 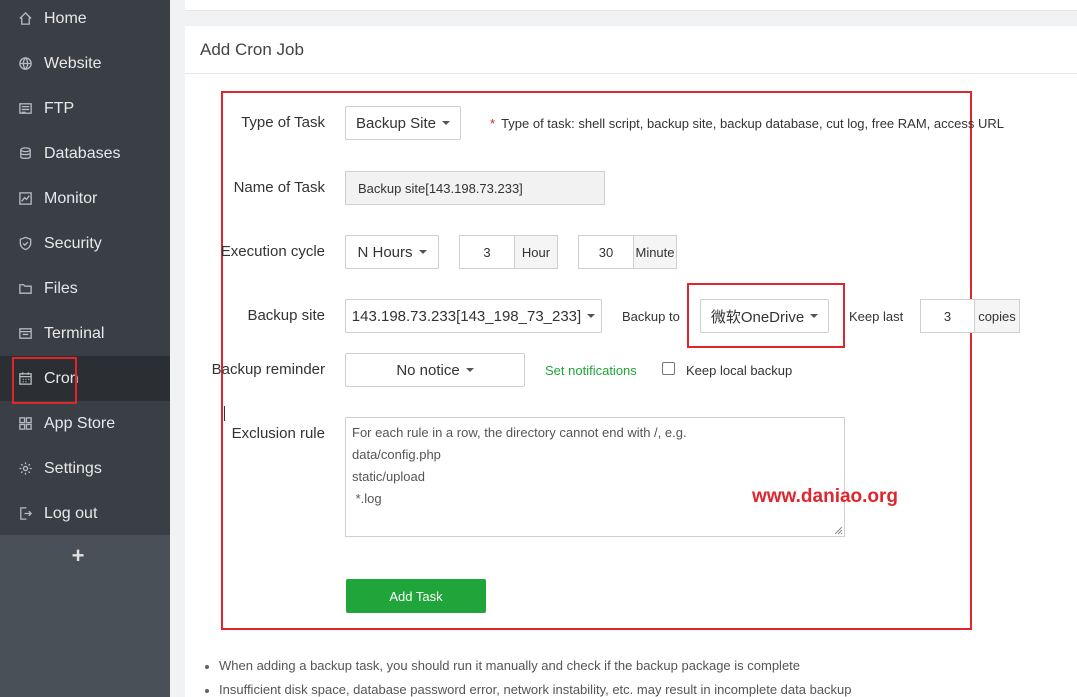 What do you see at coordinates (947, 316) in the screenshot?
I see `keep-last-input: 3` at bounding box center [947, 316].